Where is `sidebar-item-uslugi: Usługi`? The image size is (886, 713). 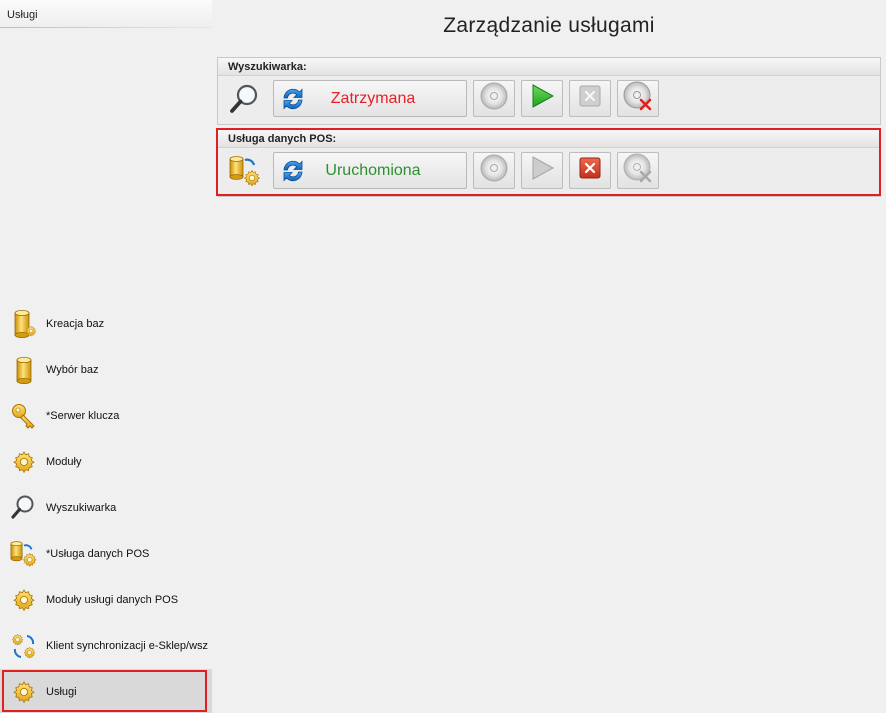 sidebar-item-uslugi: Usługi is located at coordinates (106, 691).